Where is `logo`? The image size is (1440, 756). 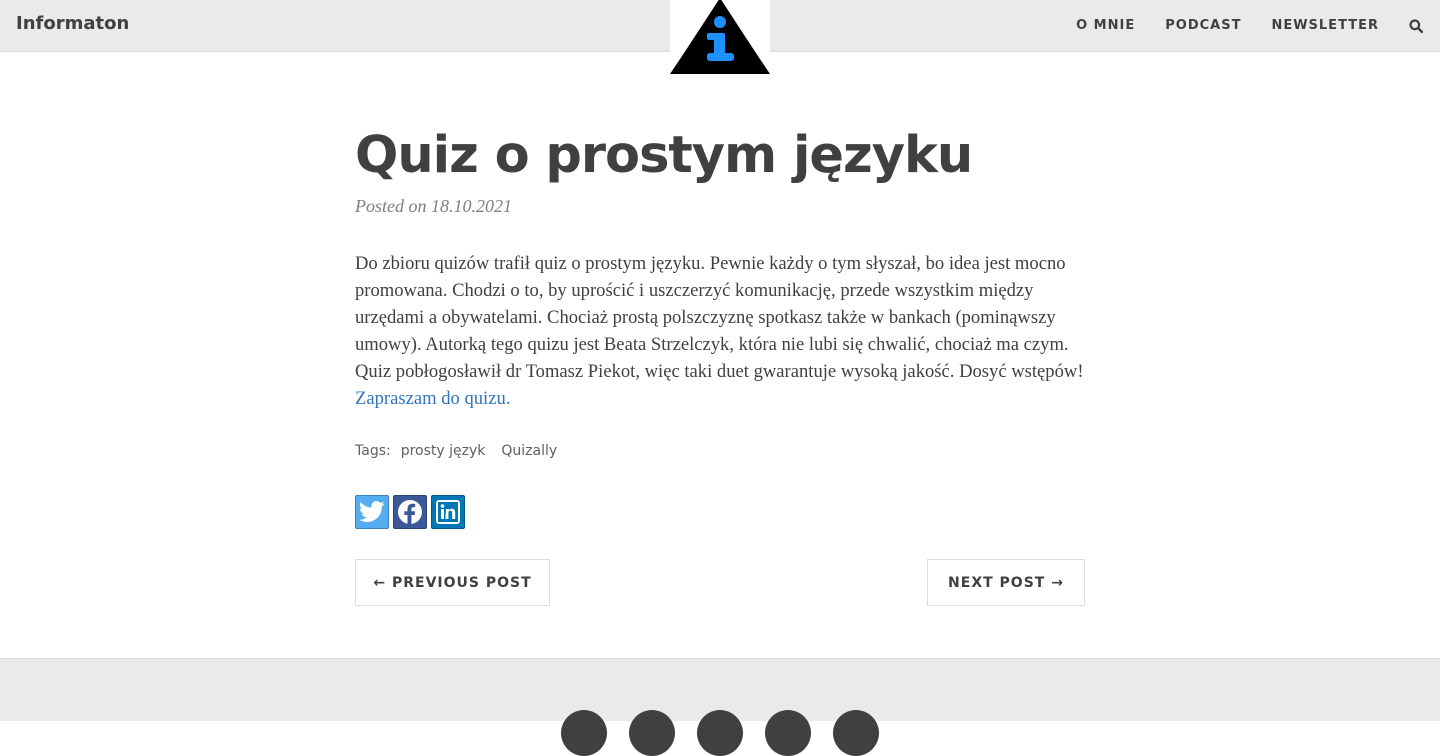
logo is located at coordinates (720, 37).